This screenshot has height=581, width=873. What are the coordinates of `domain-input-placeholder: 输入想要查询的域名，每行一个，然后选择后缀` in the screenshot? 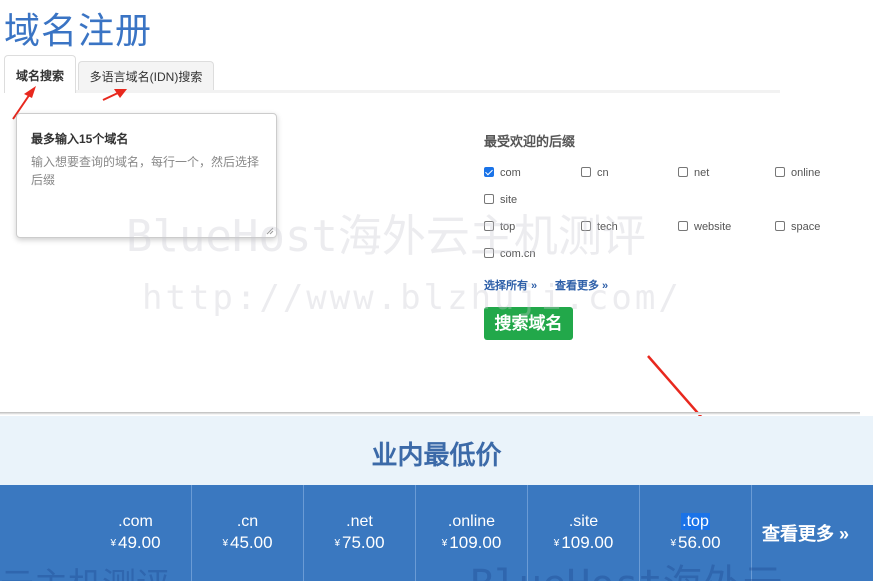 It's located at (145, 171).